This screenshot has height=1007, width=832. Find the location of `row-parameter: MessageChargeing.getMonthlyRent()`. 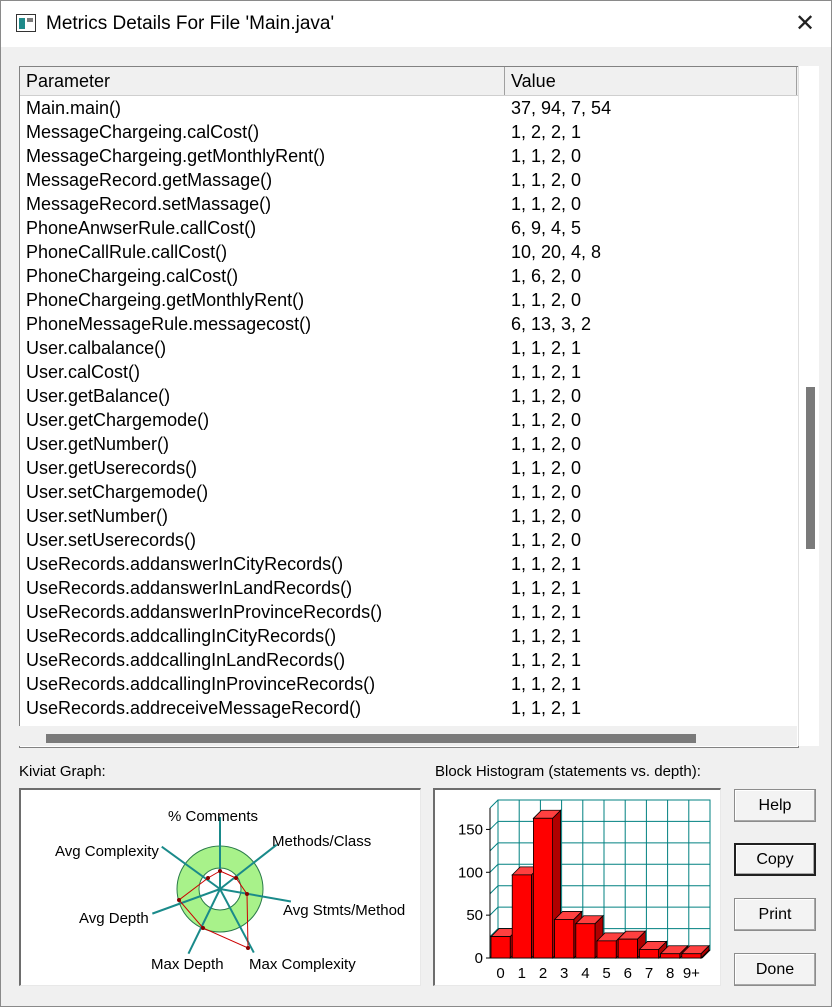

row-parameter: MessageChargeing.getMonthlyRent() is located at coordinates (176, 156).